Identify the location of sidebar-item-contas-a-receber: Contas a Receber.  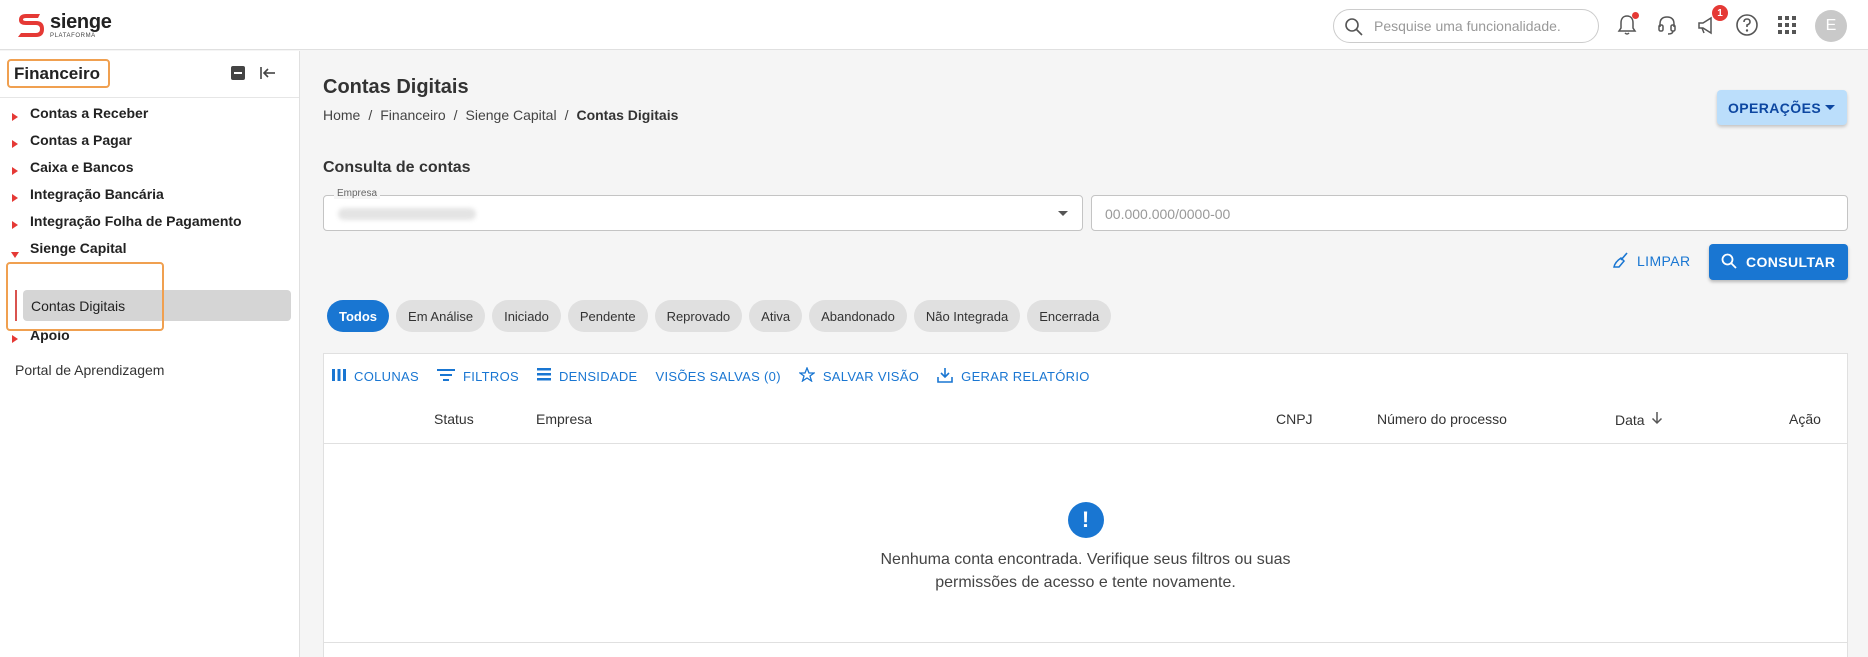
(149, 113).